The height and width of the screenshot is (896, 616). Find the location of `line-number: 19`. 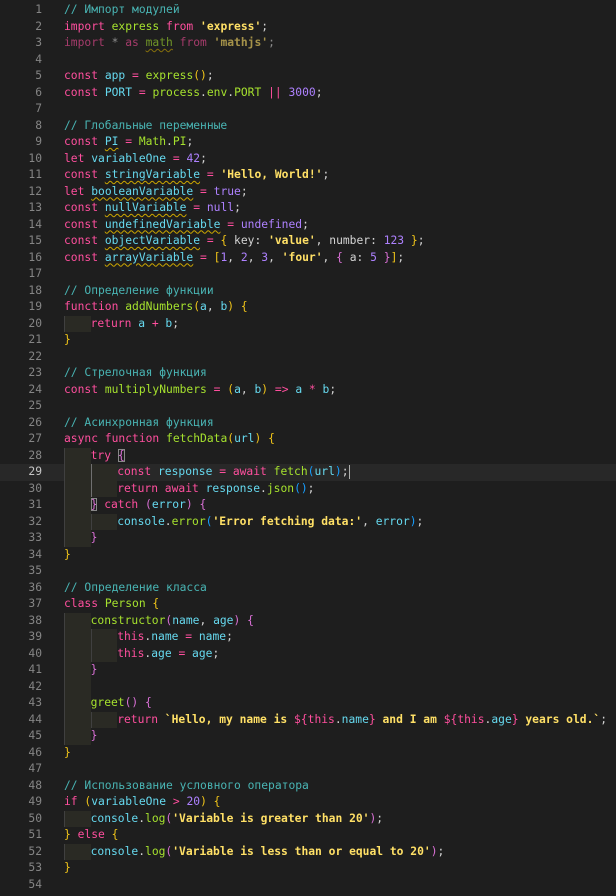

line-number: 19 is located at coordinates (35, 306).